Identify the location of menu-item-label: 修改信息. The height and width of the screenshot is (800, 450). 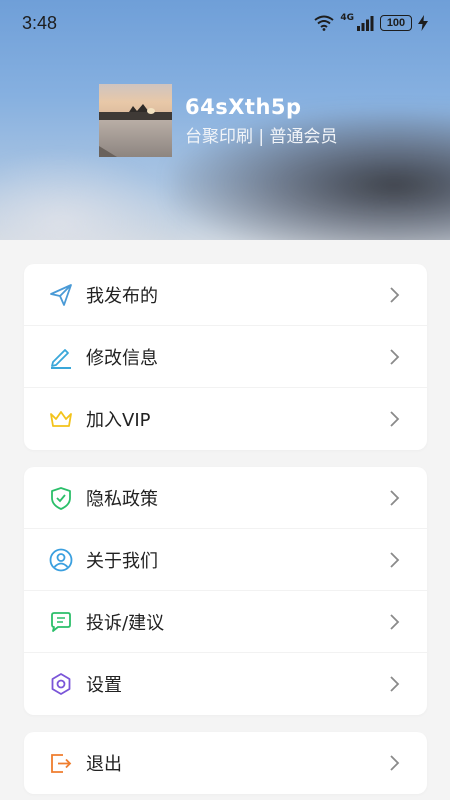
(122, 358).